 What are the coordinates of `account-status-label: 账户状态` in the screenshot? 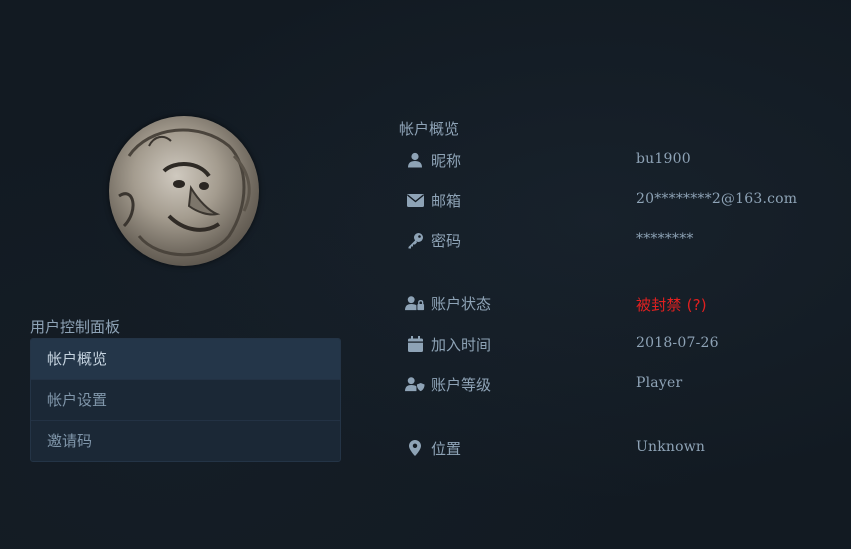 It's located at (461, 304).